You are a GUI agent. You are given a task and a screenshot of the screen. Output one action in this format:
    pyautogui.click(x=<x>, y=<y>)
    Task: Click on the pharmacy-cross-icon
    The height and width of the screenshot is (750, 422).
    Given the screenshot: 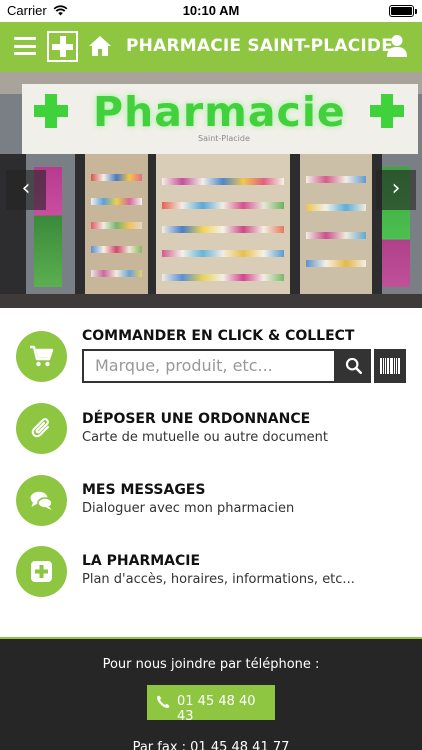 What is the action you would take?
    pyautogui.click(x=62, y=46)
    